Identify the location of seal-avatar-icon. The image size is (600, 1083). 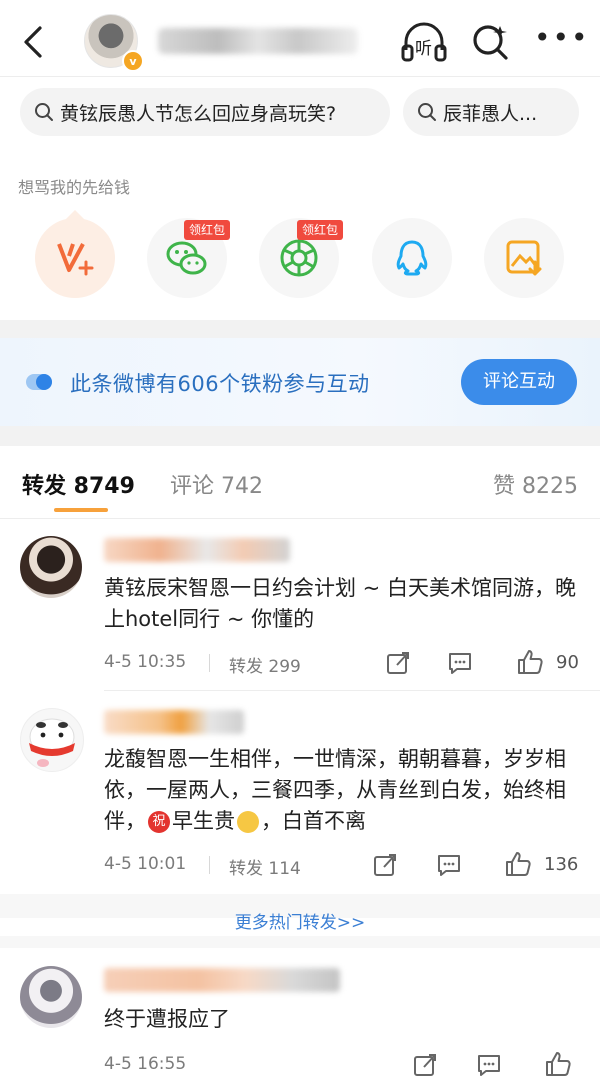
(52, 742).